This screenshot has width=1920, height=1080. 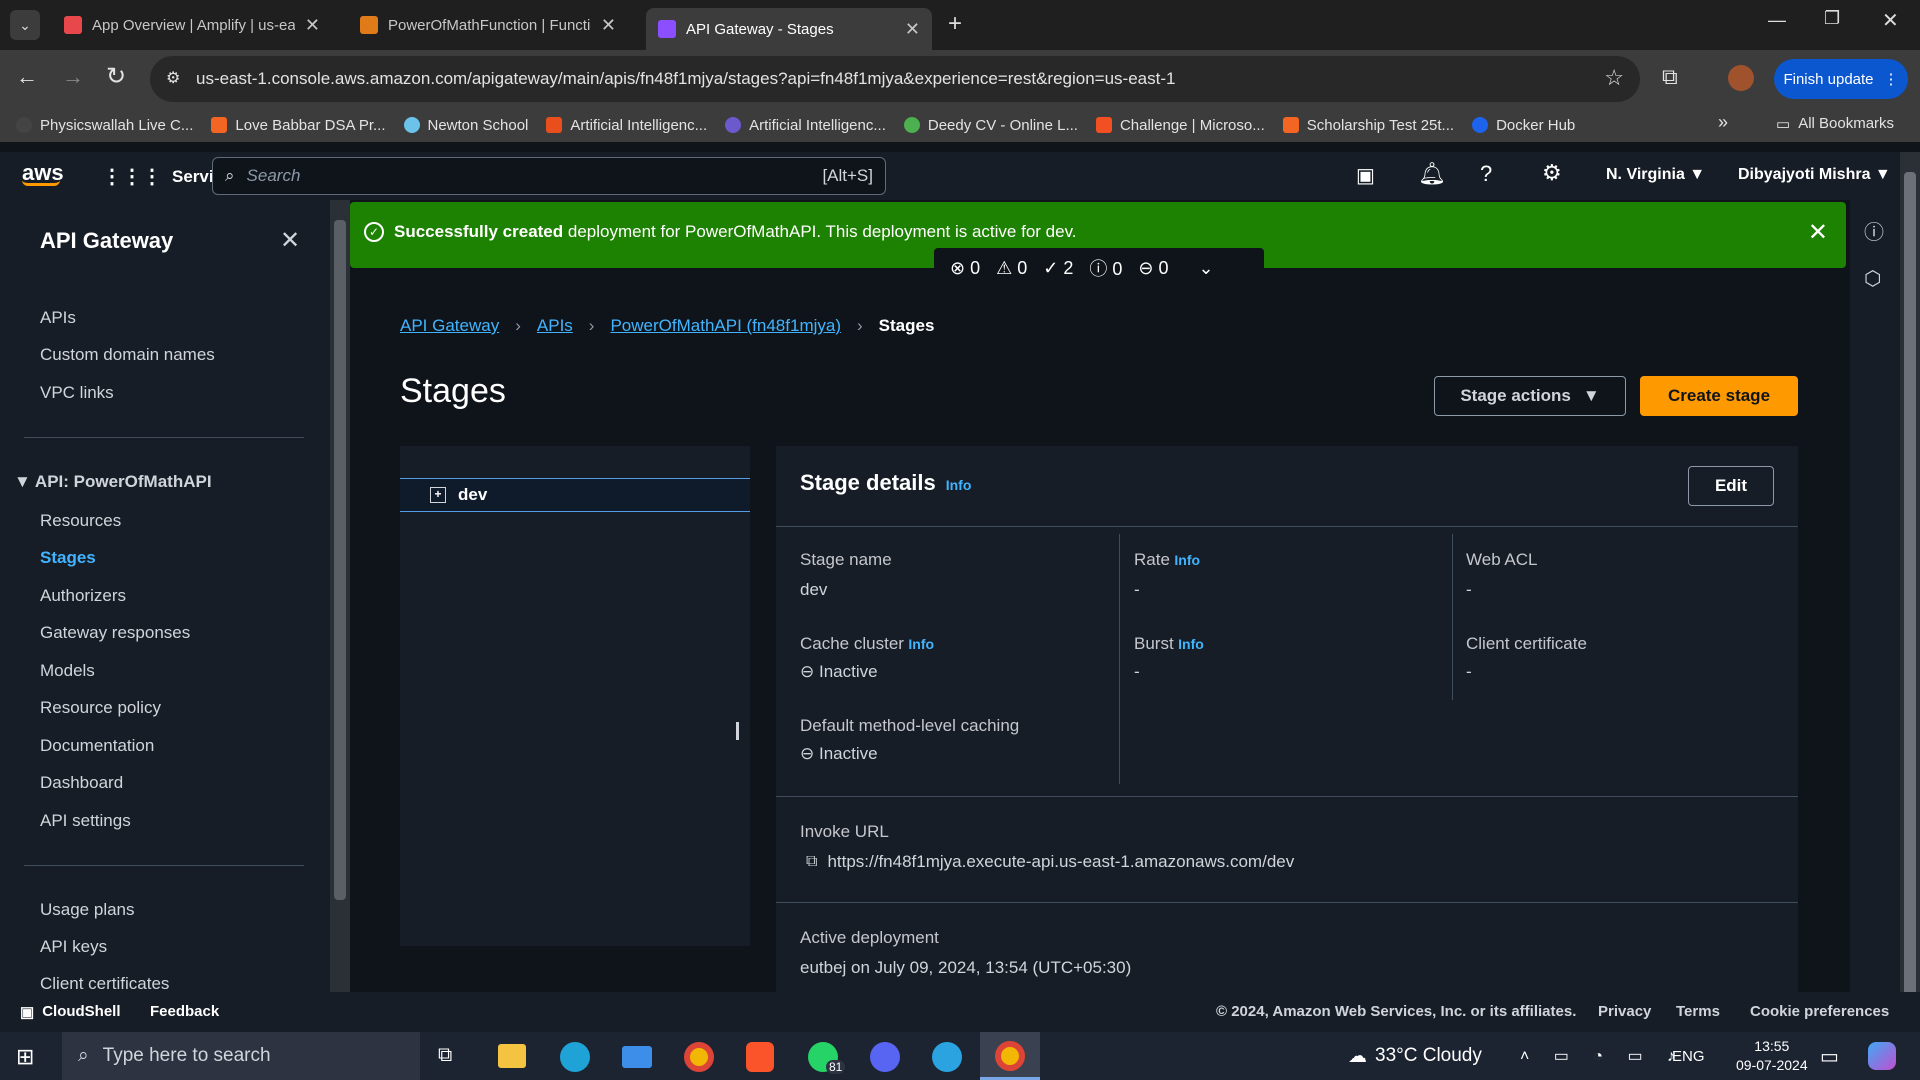 What do you see at coordinates (77, 393) in the screenshot?
I see `sidebar-item-vpc-links: VPC links` at bounding box center [77, 393].